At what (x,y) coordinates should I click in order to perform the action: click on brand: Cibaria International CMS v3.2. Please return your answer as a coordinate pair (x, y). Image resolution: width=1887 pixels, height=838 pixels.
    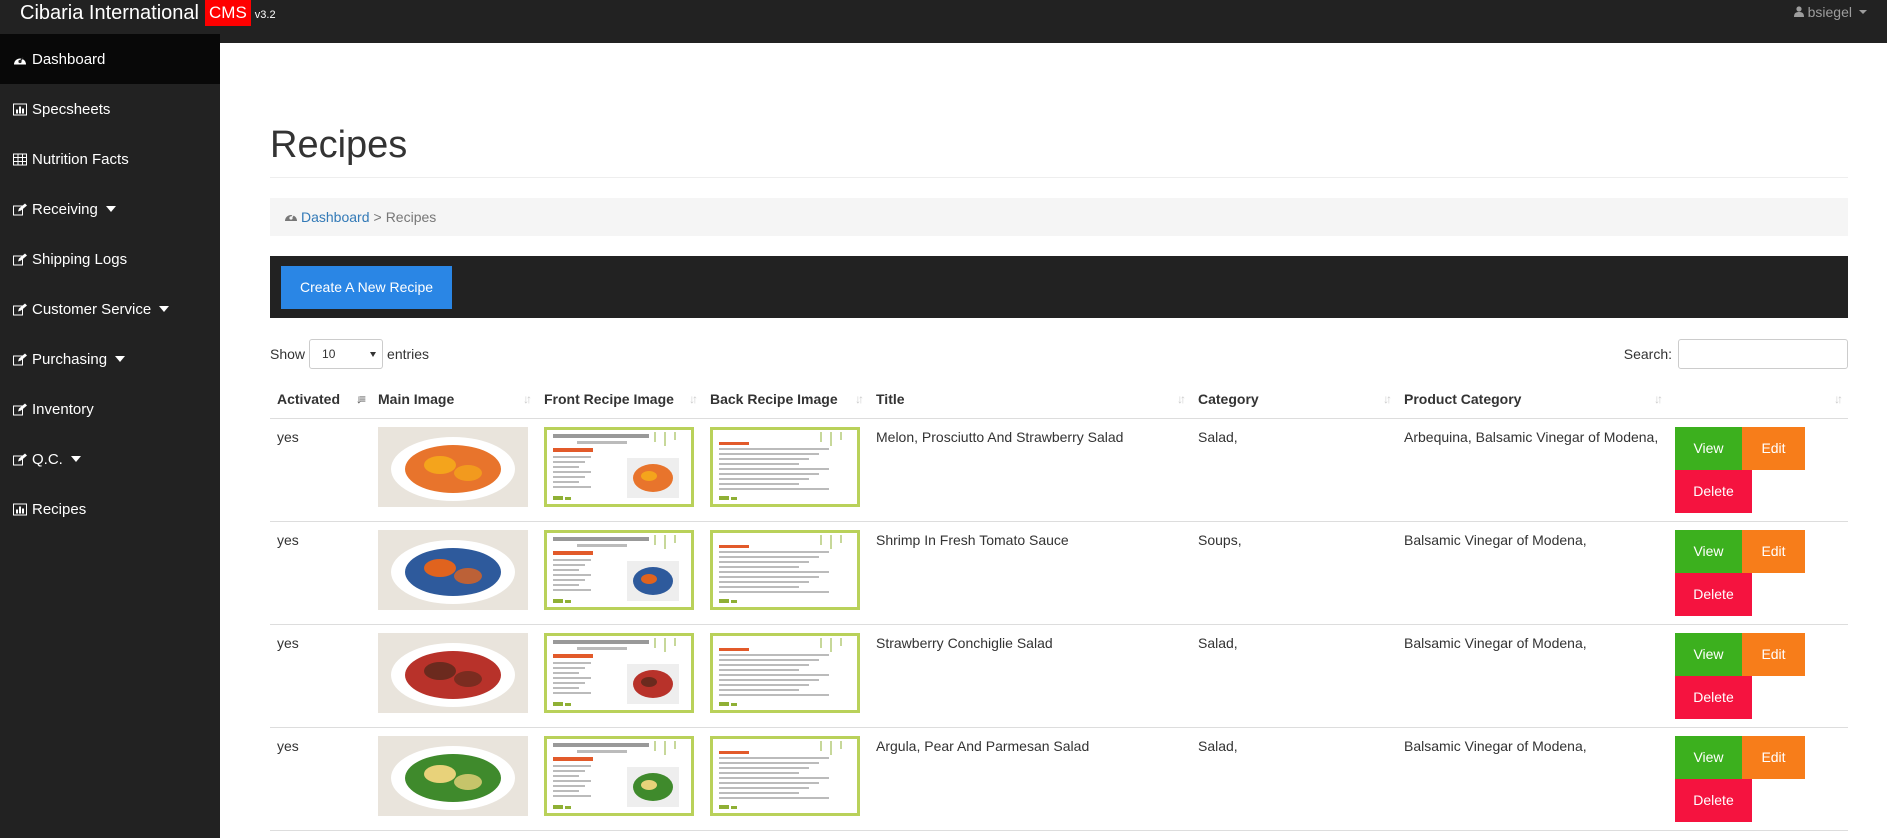
    Looking at the image, I should click on (148, 13).